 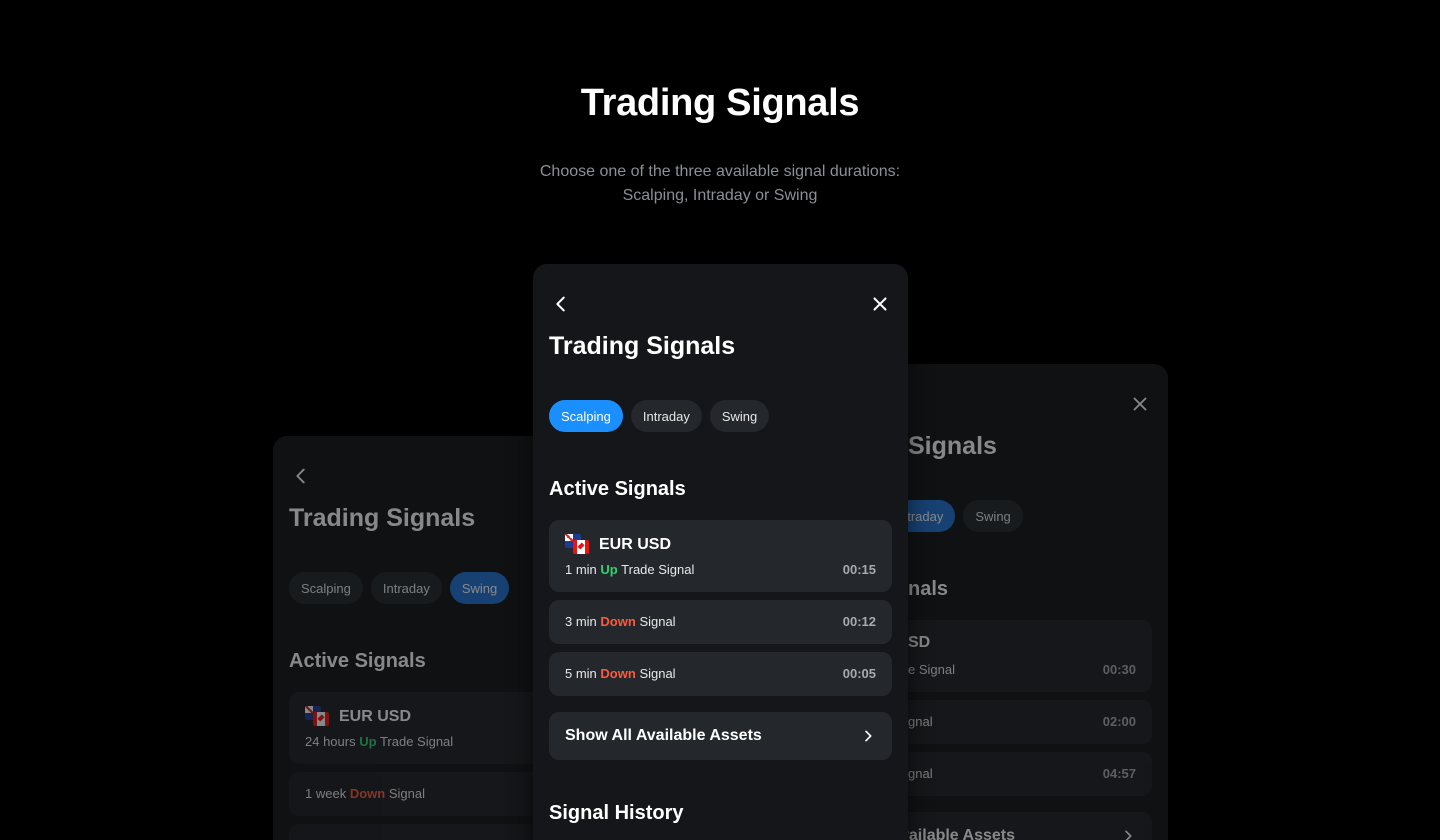 I want to click on signal-card: EUR USD 24 hours Up Trade Signal, so click(x=431, y=728).